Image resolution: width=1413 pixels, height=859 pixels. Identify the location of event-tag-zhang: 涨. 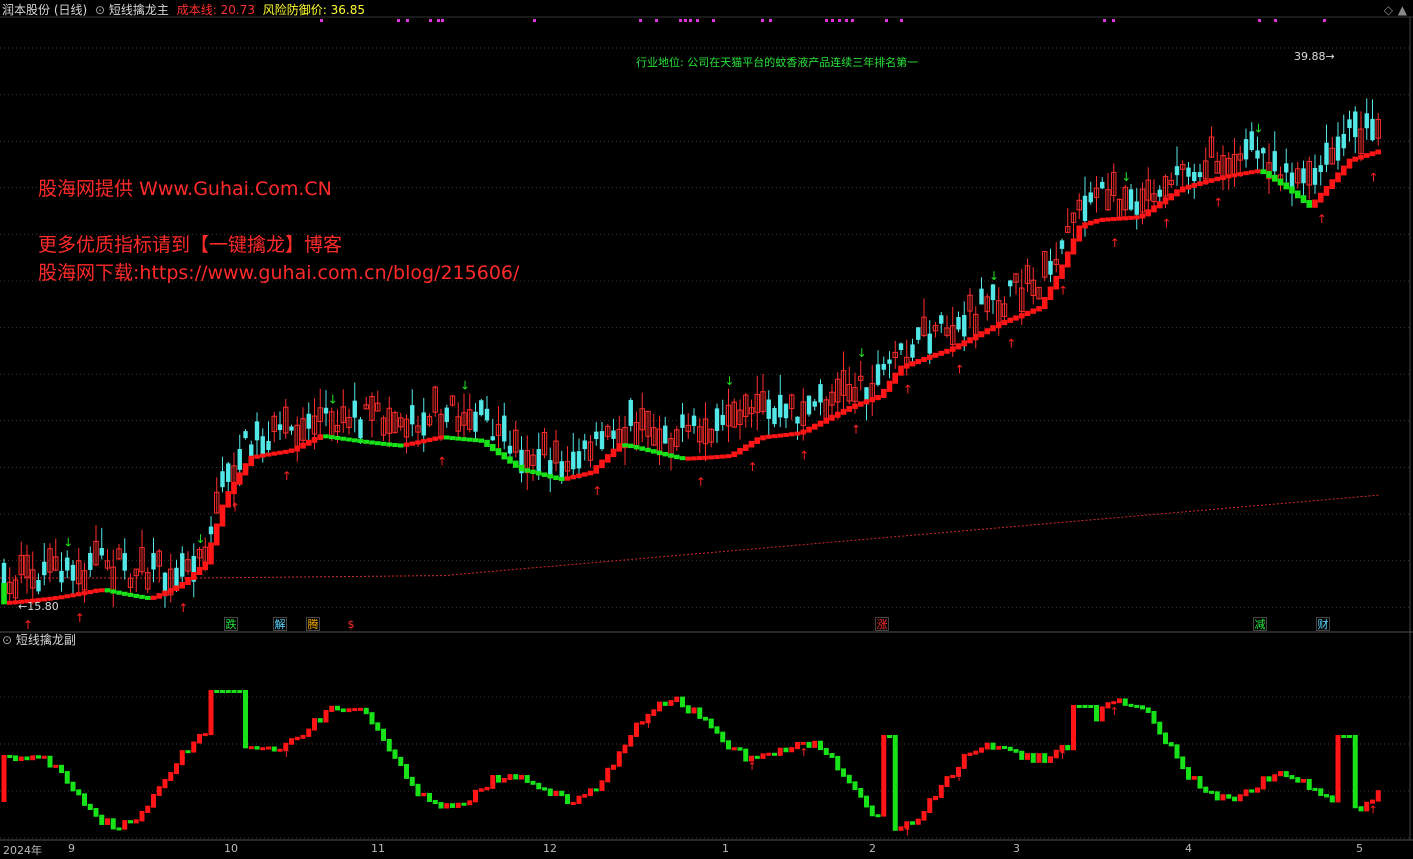
(882, 624).